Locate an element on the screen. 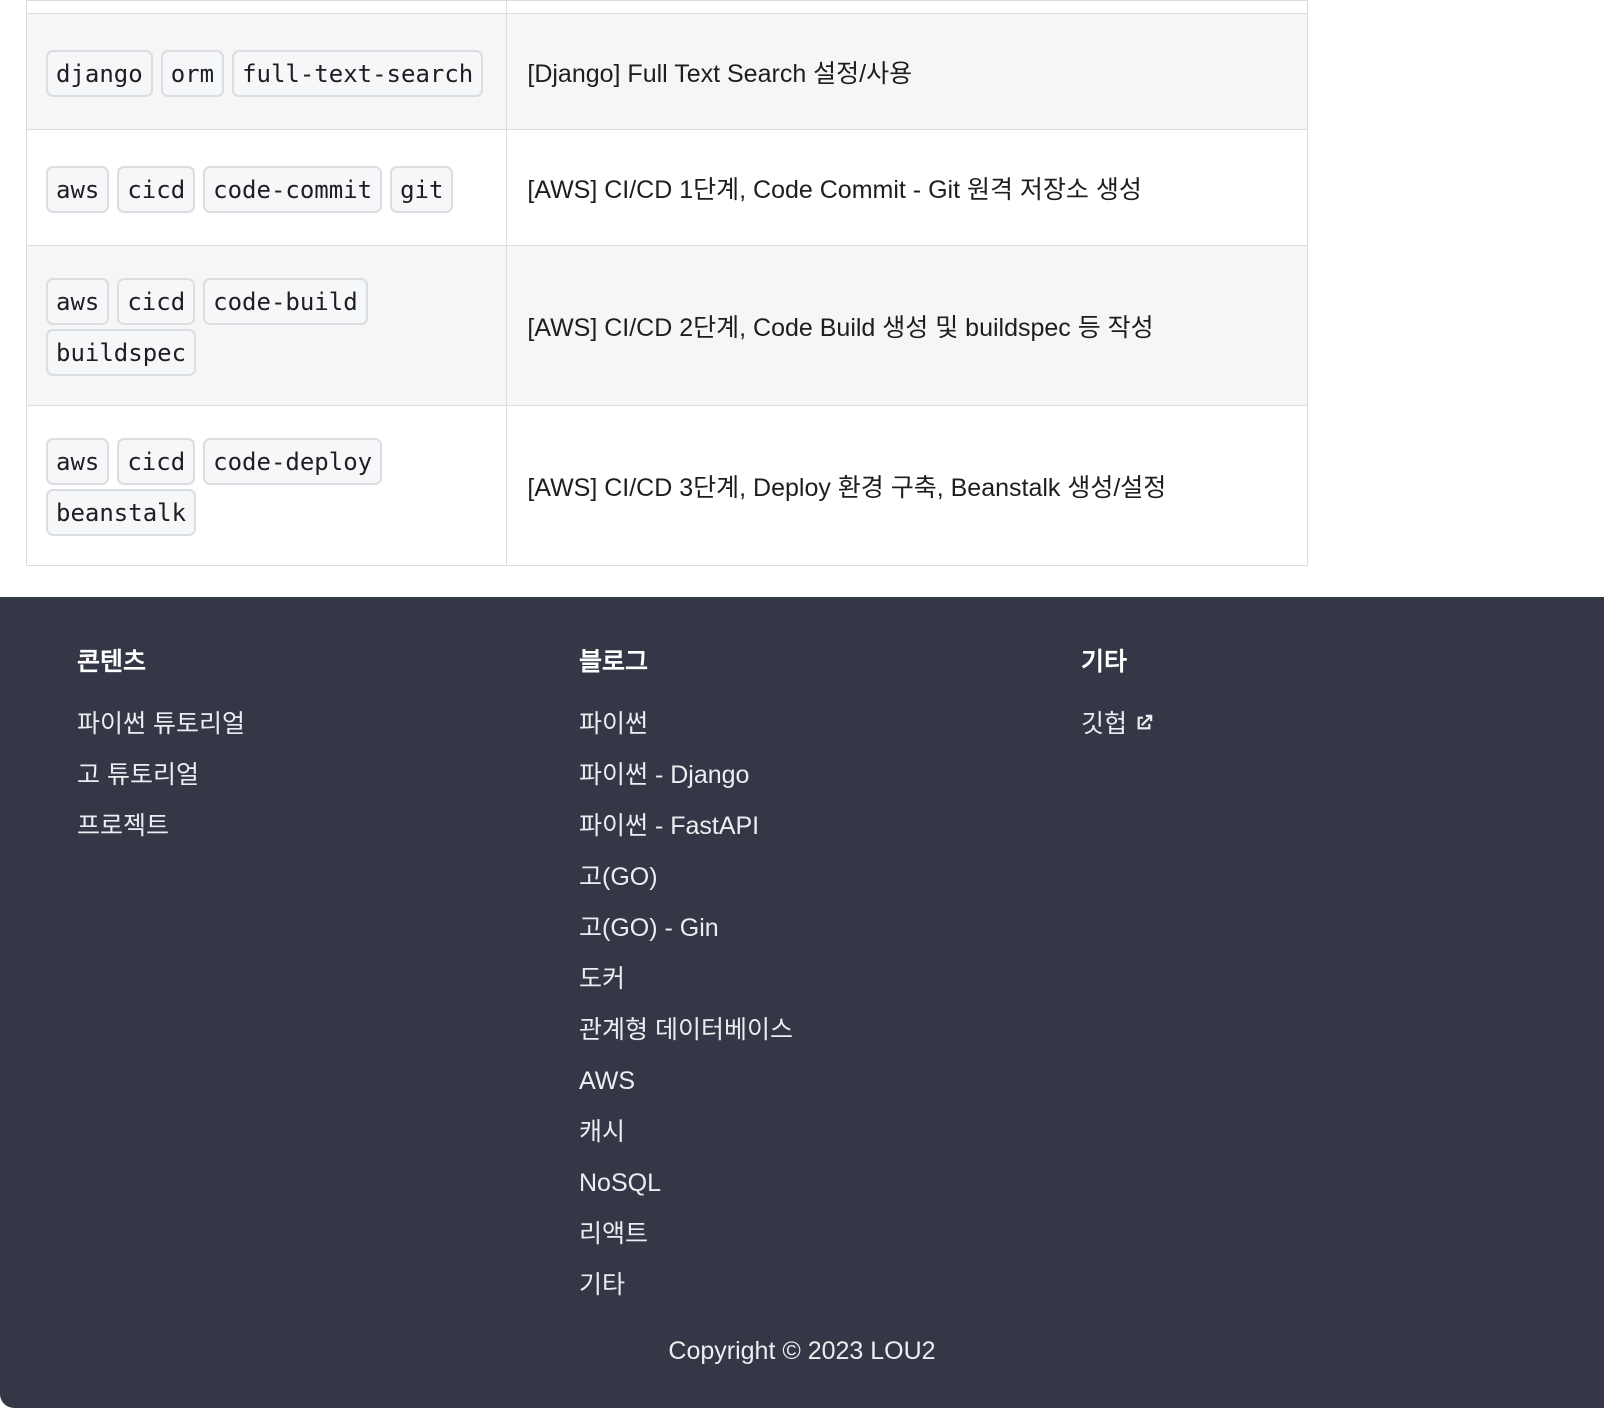 This screenshot has height=1408, width=1604. tag-list: aws cicd code-build buildspec is located at coordinates (211, 327).